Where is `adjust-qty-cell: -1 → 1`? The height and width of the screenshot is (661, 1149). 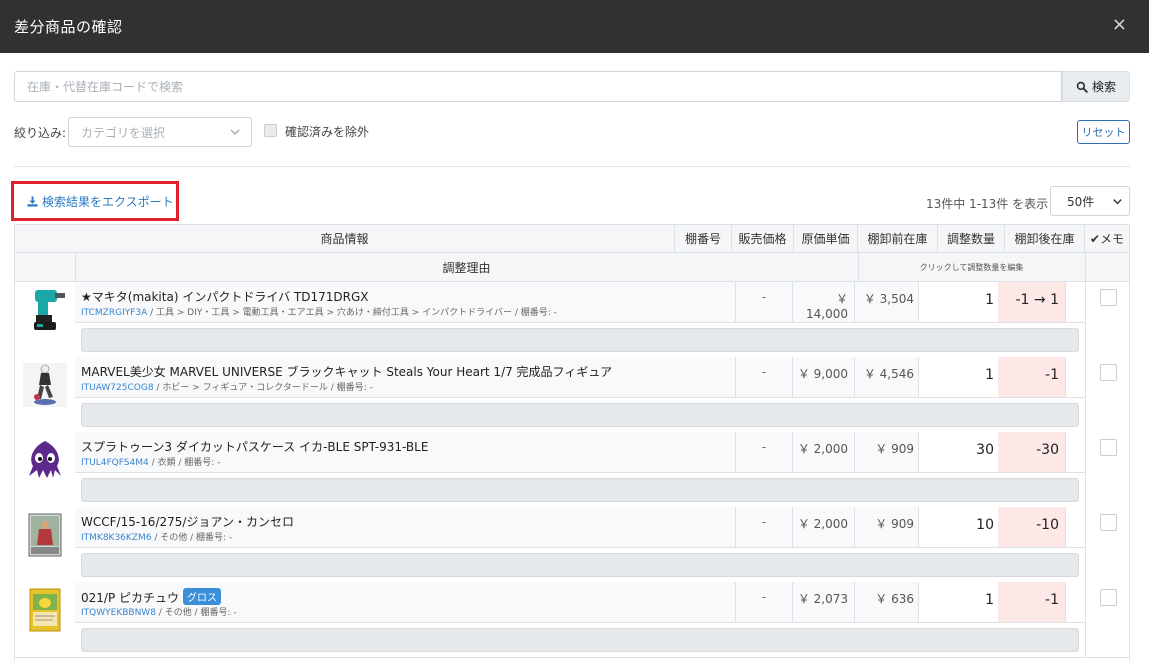 adjust-qty-cell: -1 → 1 is located at coordinates (1031, 302).